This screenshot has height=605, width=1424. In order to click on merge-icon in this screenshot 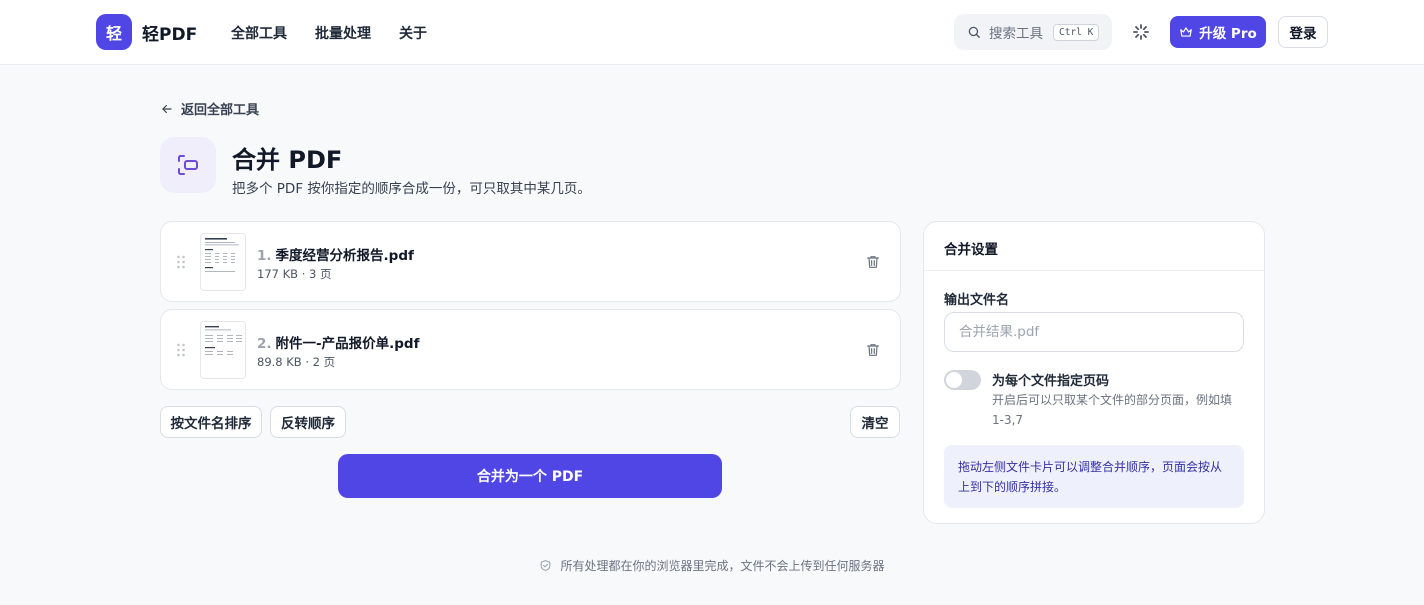, I will do `click(188, 165)`.